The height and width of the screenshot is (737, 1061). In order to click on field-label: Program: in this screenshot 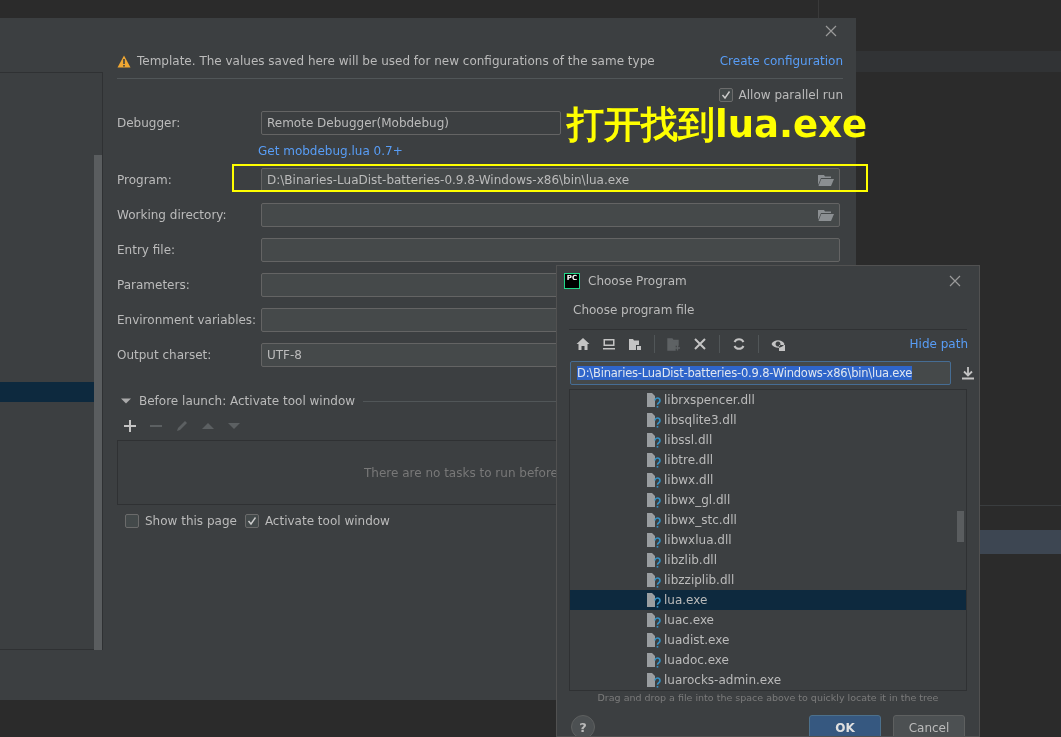, I will do `click(145, 180)`.